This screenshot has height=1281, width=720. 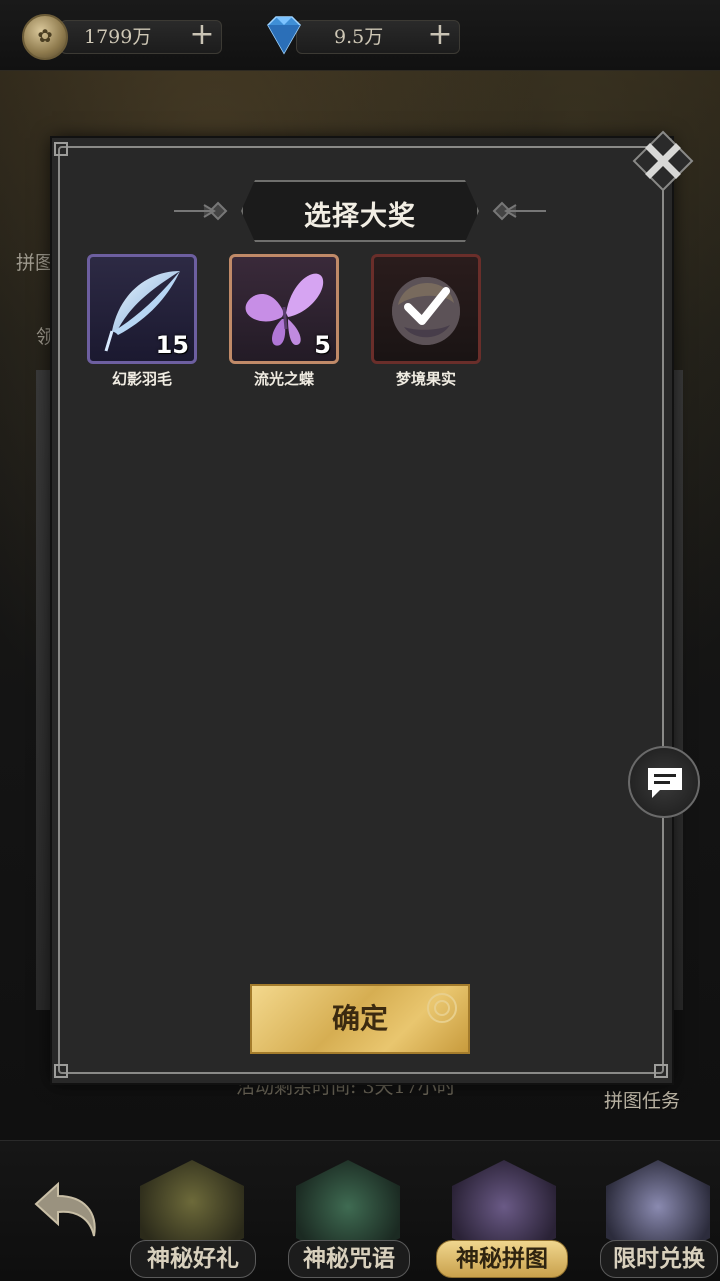 I want to click on back-arrow-icon, so click(x=66, y=1211).